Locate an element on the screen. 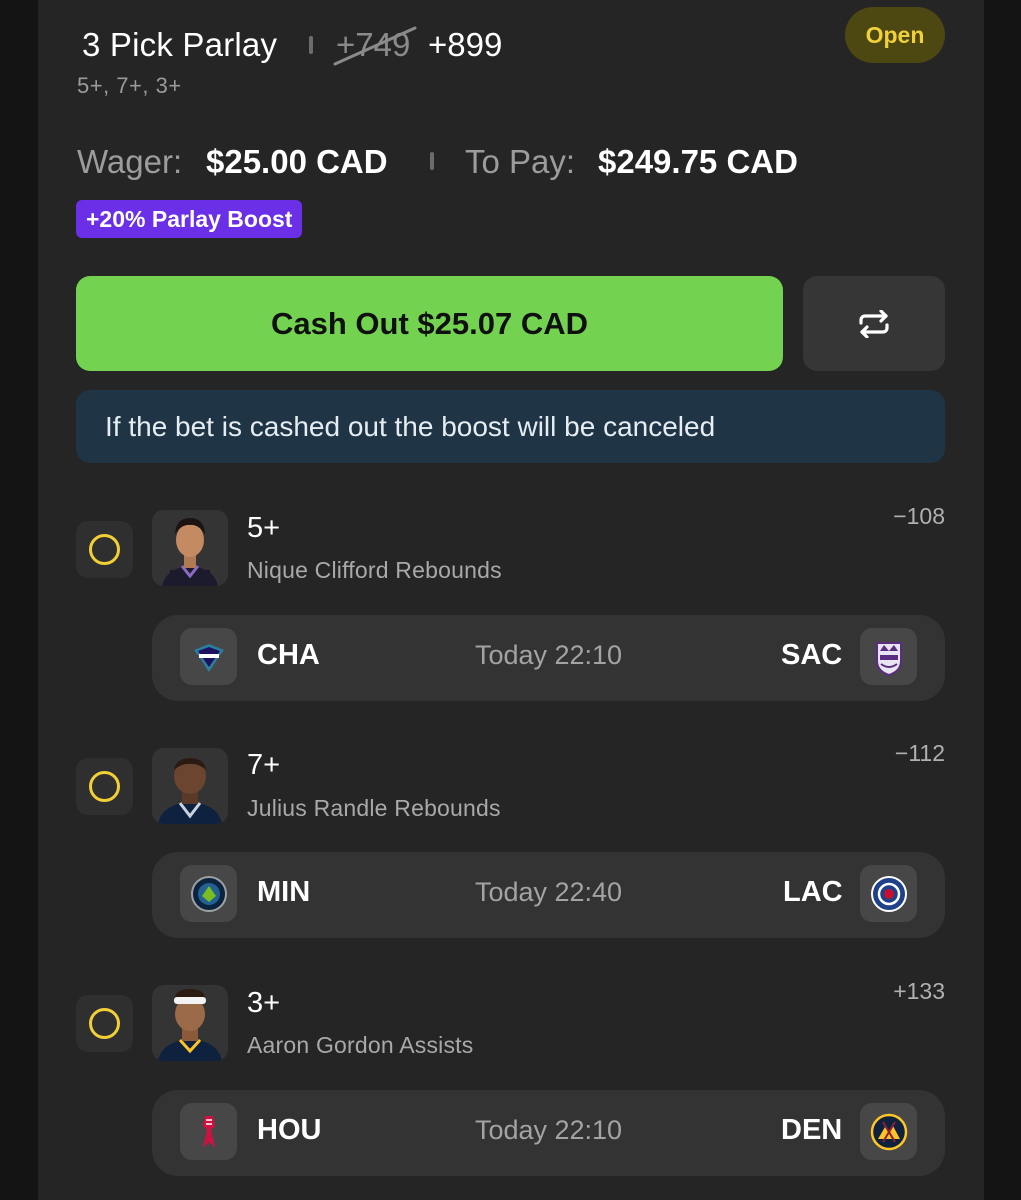  to-pay-amount: $249.75 CAD is located at coordinates (698, 161).